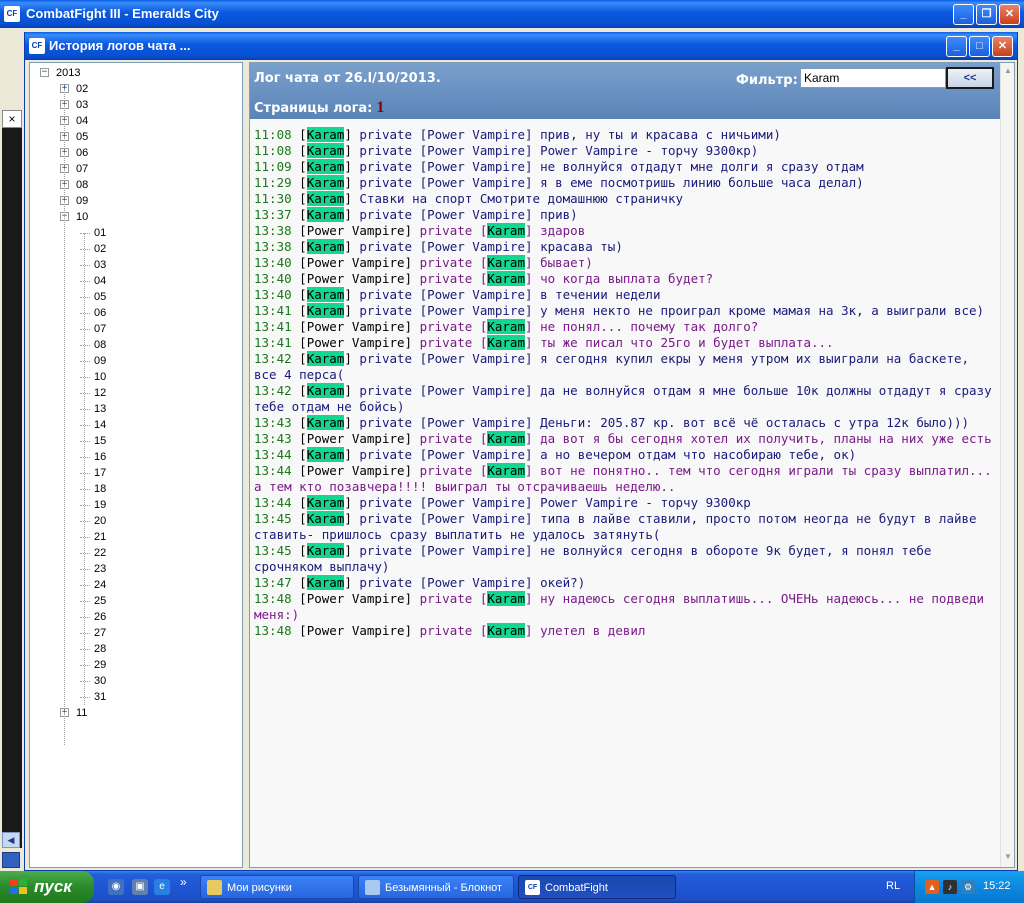  What do you see at coordinates (512, 14) in the screenshot?
I see `main-titlebar: CF CombatFight III - Emeralds City _ ❐ ✕` at bounding box center [512, 14].